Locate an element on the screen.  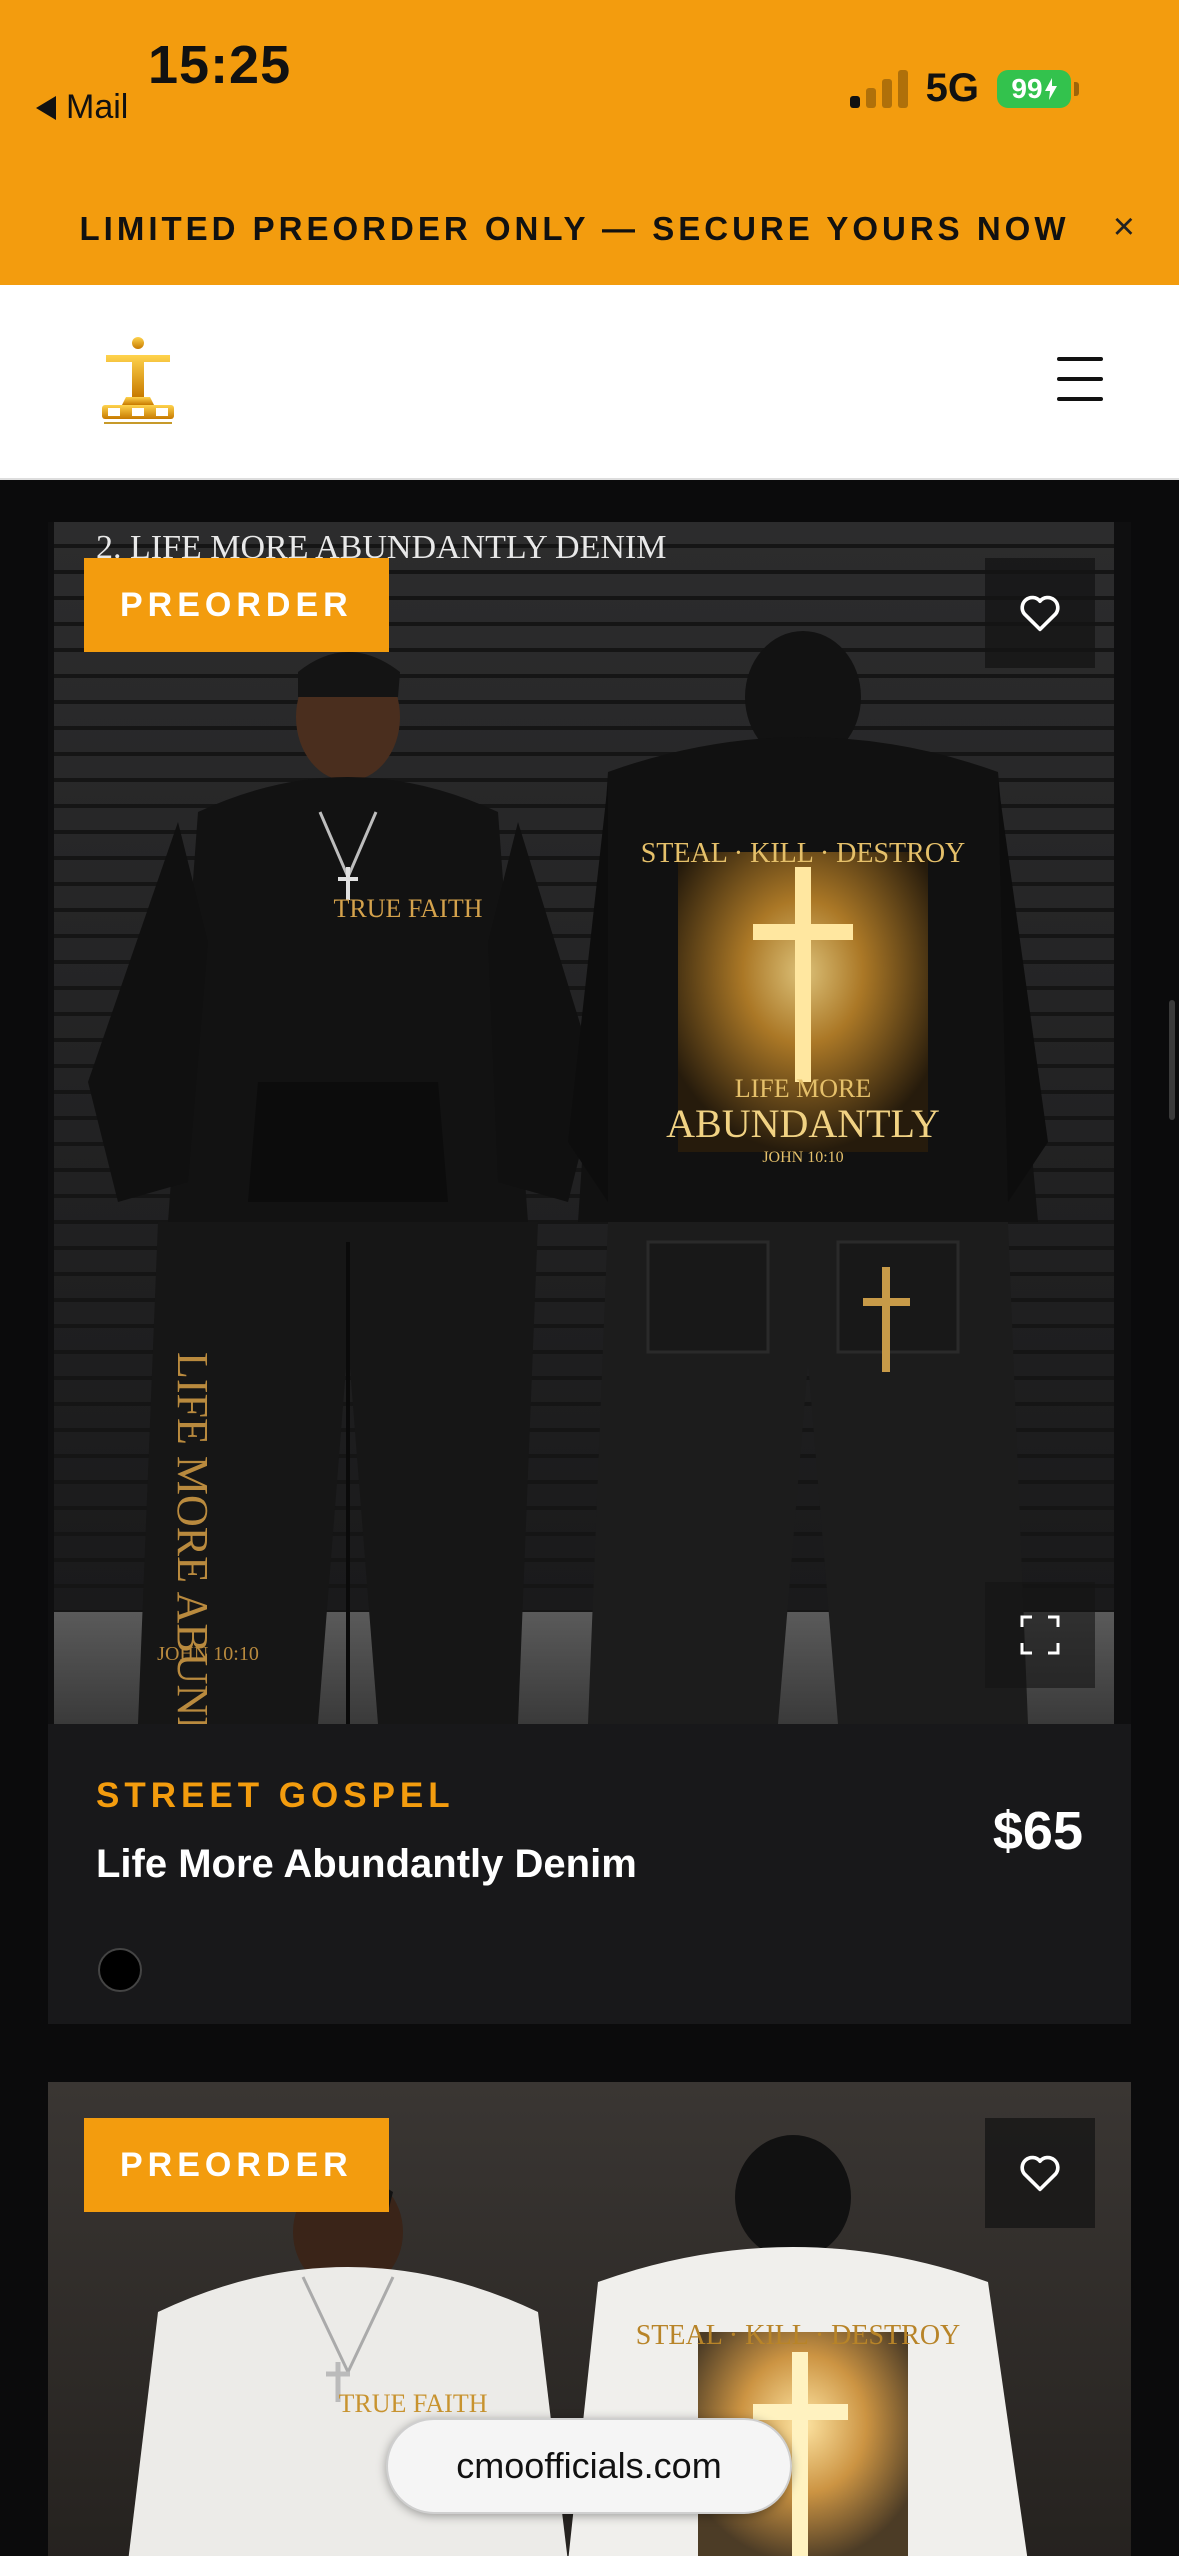
fullscreen-button is located at coordinates (1040, 1635).